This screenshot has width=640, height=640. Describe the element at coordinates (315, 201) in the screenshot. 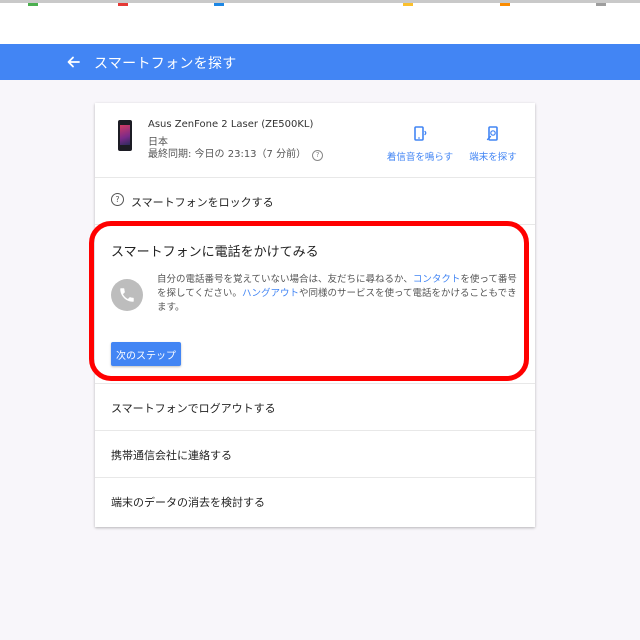

I see `lock-phone-option: ? スマートフォンをロックする` at that location.